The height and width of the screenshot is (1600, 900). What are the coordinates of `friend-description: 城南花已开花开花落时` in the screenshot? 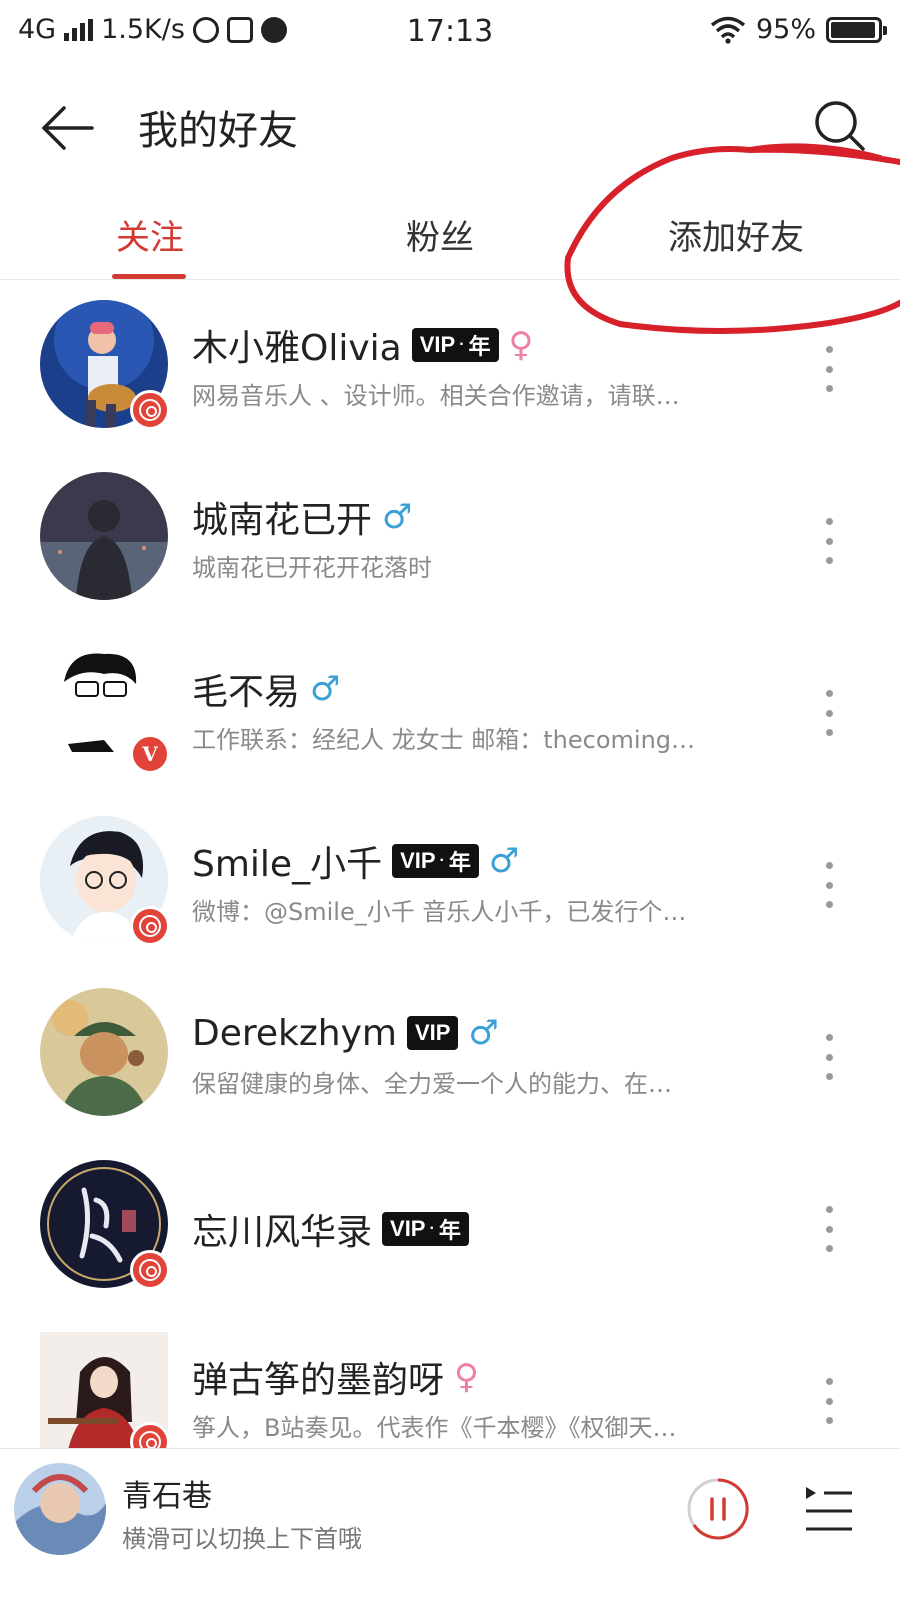 It's located at (312, 568).